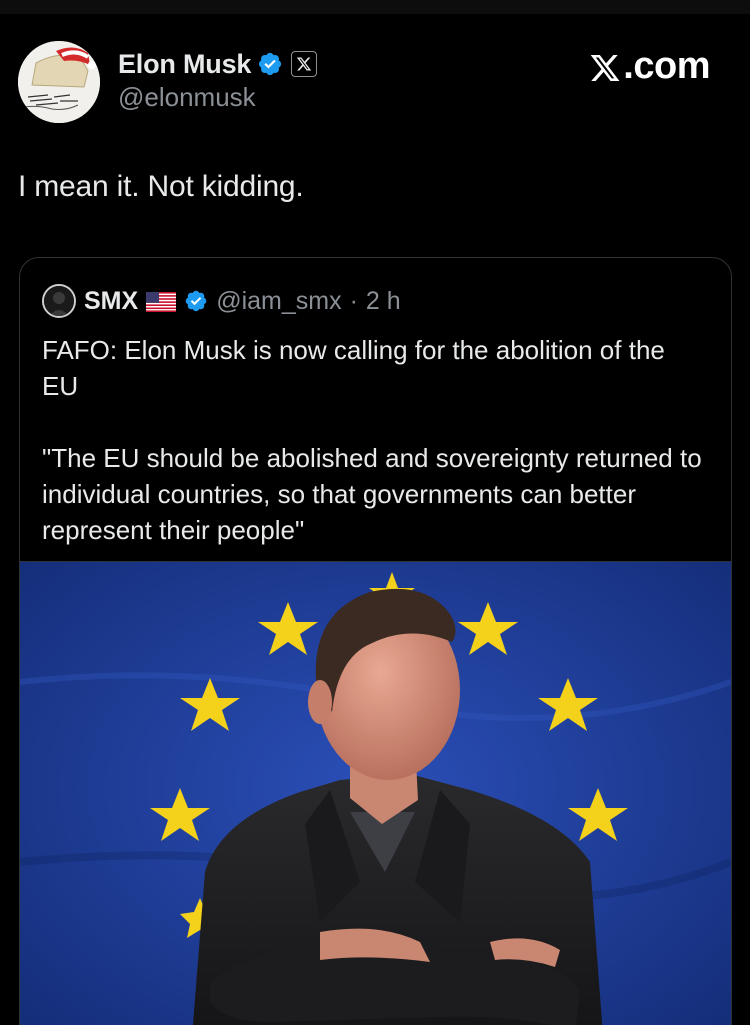 Image resolution: width=750 pixels, height=1025 pixels. Describe the element at coordinates (375, 7) in the screenshot. I see `top-strip` at that location.